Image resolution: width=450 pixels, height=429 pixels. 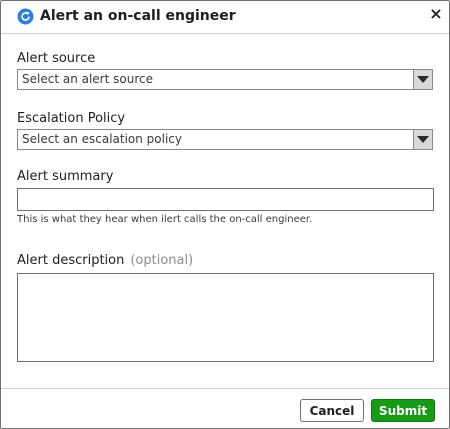 I want to click on escalation-policy-label: Escalation Policy, so click(x=71, y=118).